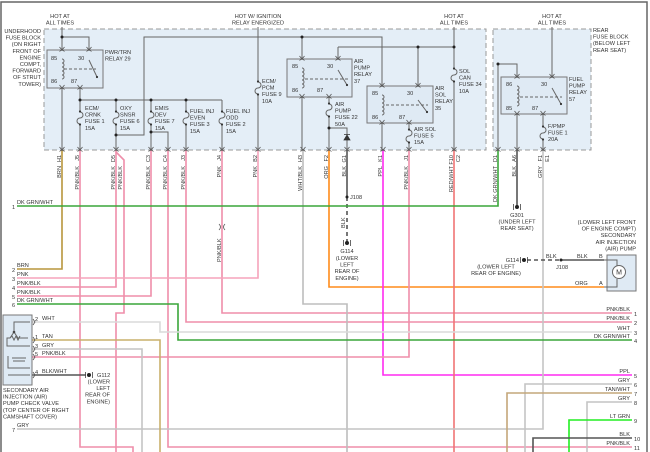 The height and width of the screenshot is (452, 650). Describe the element at coordinates (166, 172) in the screenshot. I see `pin-label-c4: C4 PNK/BLK` at that location.